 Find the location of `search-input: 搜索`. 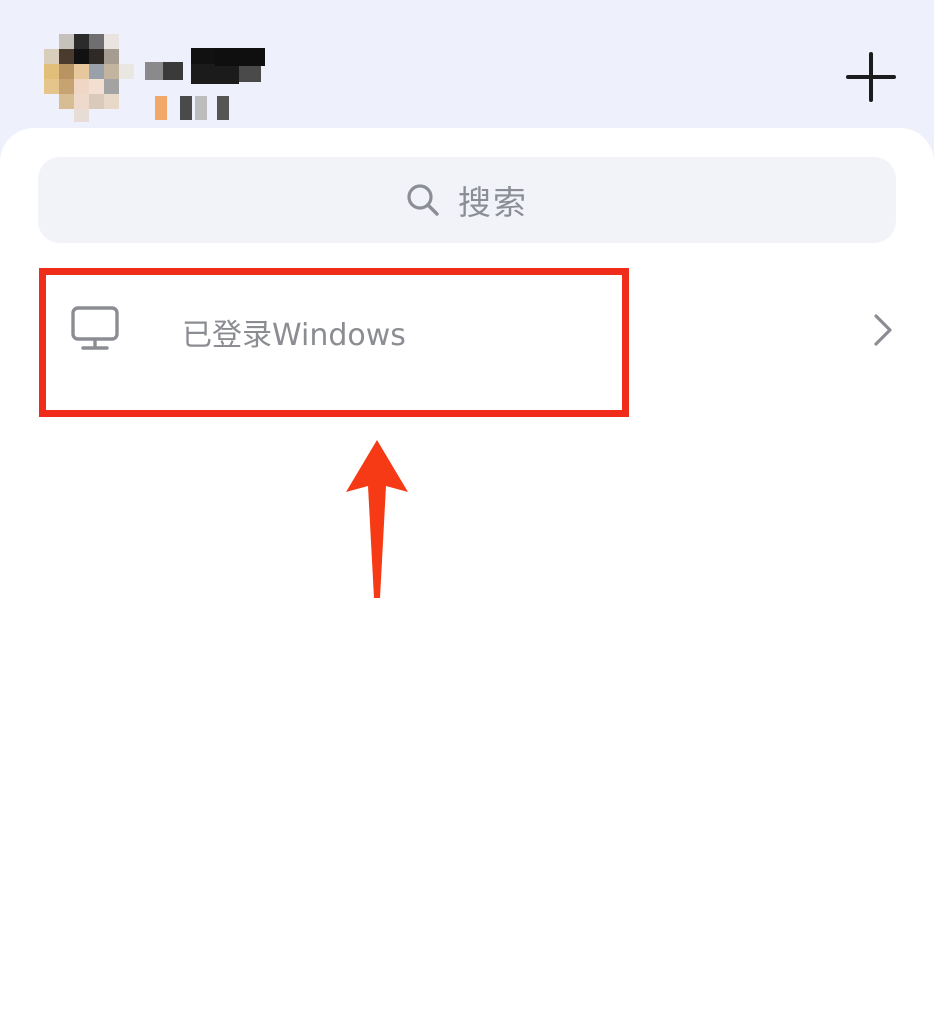

search-input: 搜索 is located at coordinates (467, 200).